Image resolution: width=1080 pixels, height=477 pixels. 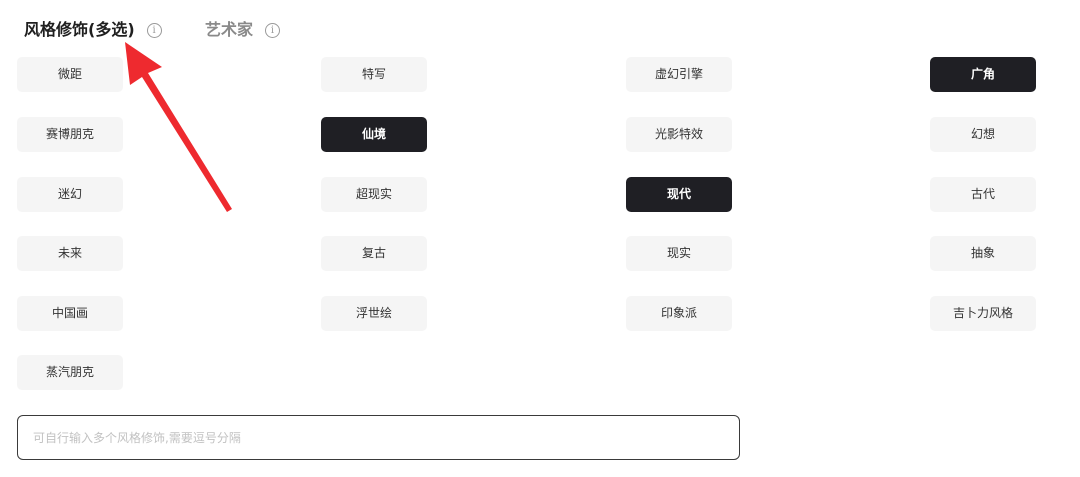 I want to click on tab-artist-label: 艺术家, so click(x=229, y=29).